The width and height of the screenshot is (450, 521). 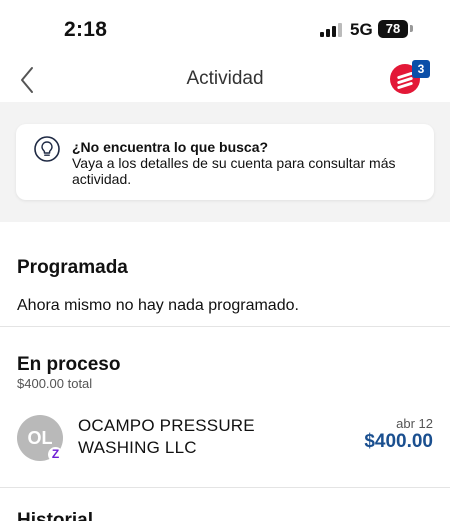 I want to click on zelle-icon: Z, so click(x=55, y=454).